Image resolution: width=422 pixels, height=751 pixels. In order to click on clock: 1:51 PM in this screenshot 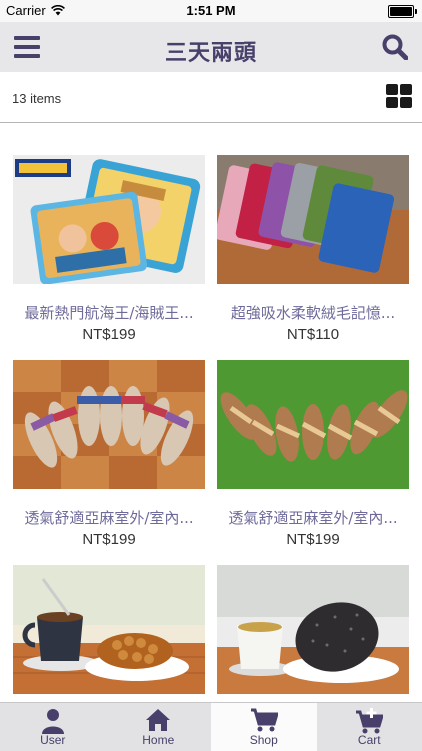, I will do `click(211, 10)`.